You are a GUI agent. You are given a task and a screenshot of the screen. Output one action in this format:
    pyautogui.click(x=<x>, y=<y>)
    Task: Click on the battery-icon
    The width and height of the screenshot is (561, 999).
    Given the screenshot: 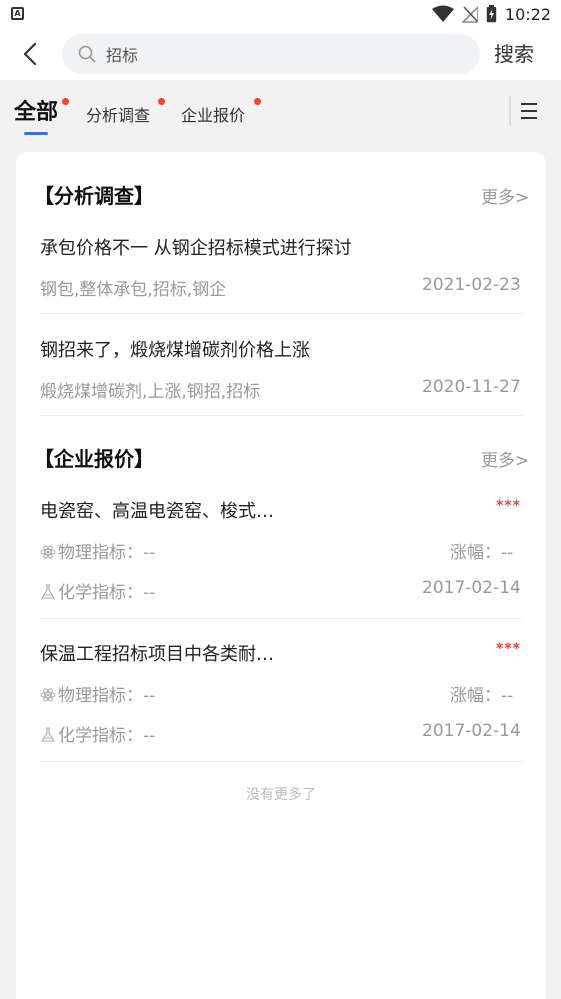 What is the action you would take?
    pyautogui.click(x=491, y=14)
    